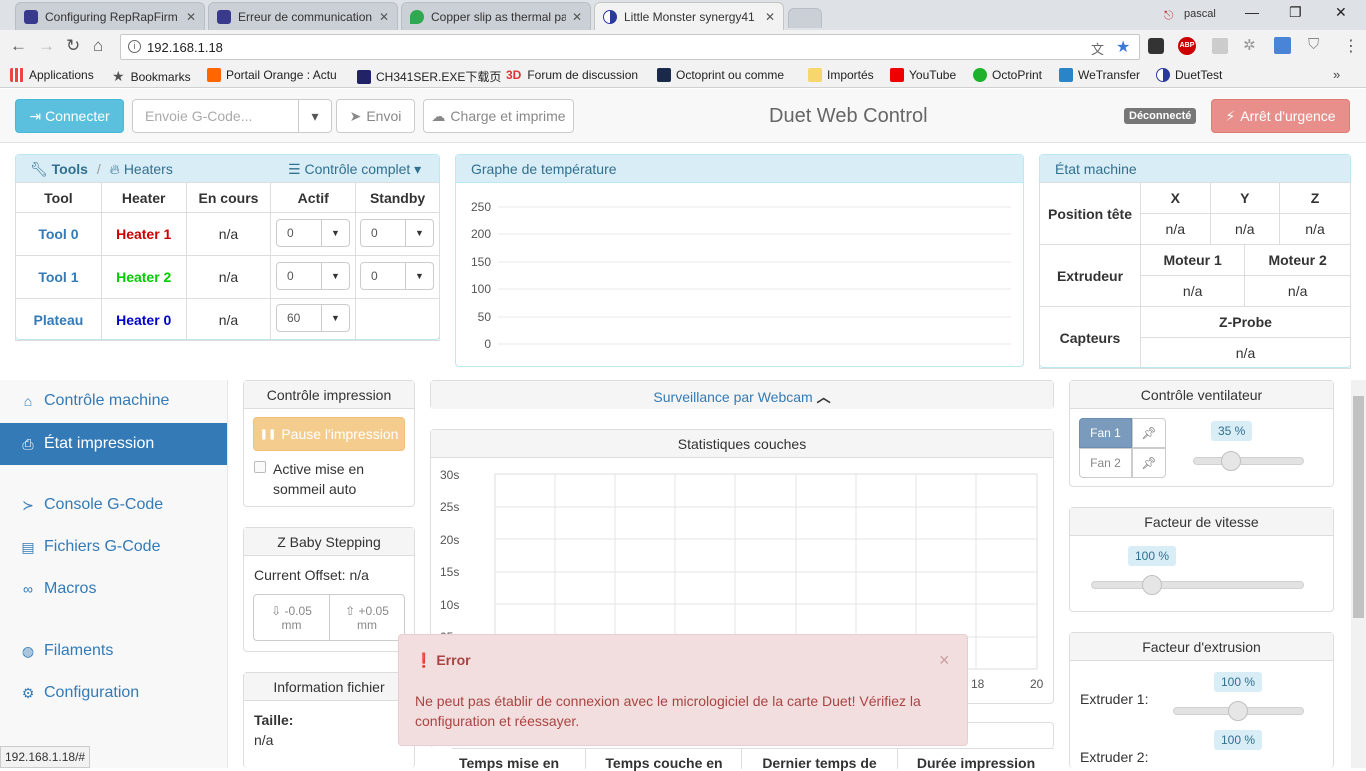  What do you see at coordinates (260, 467) in the screenshot?
I see `auto-sleep-checkbox` at bounding box center [260, 467].